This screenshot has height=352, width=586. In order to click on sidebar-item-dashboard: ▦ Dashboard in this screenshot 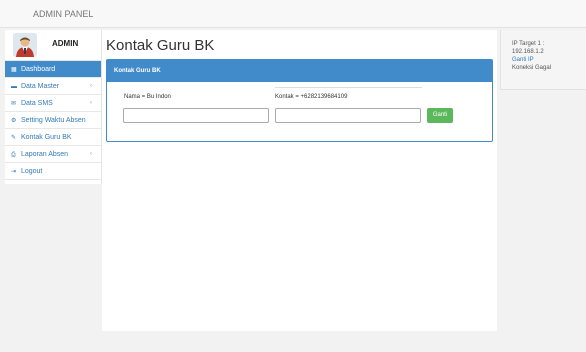, I will do `click(53, 69)`.